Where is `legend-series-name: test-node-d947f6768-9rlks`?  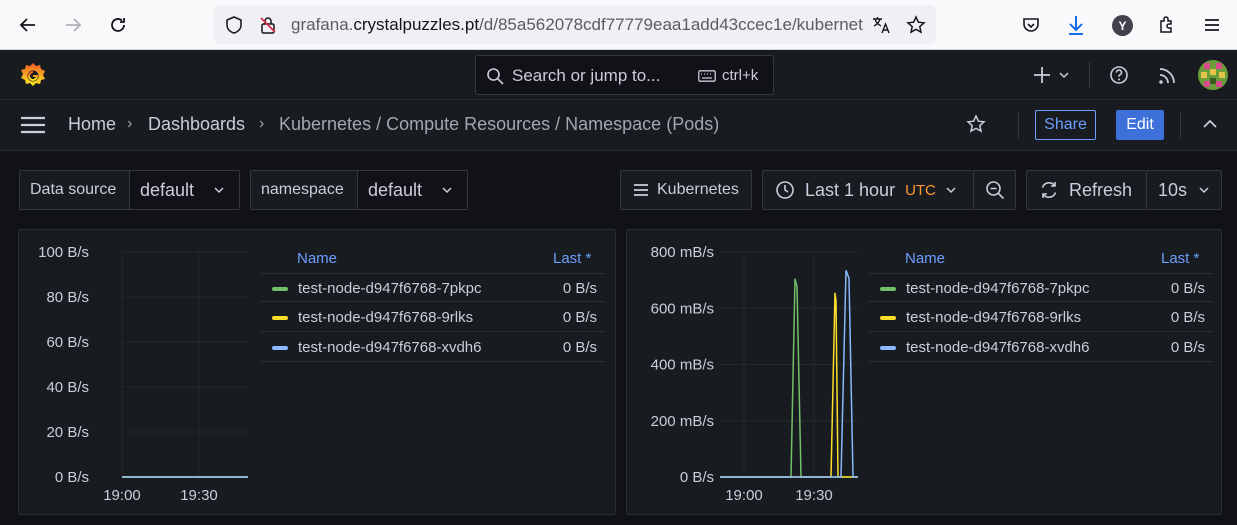 legend-series-name: test-node-d947f6768-9rlks is located at coordinates (386, 317).